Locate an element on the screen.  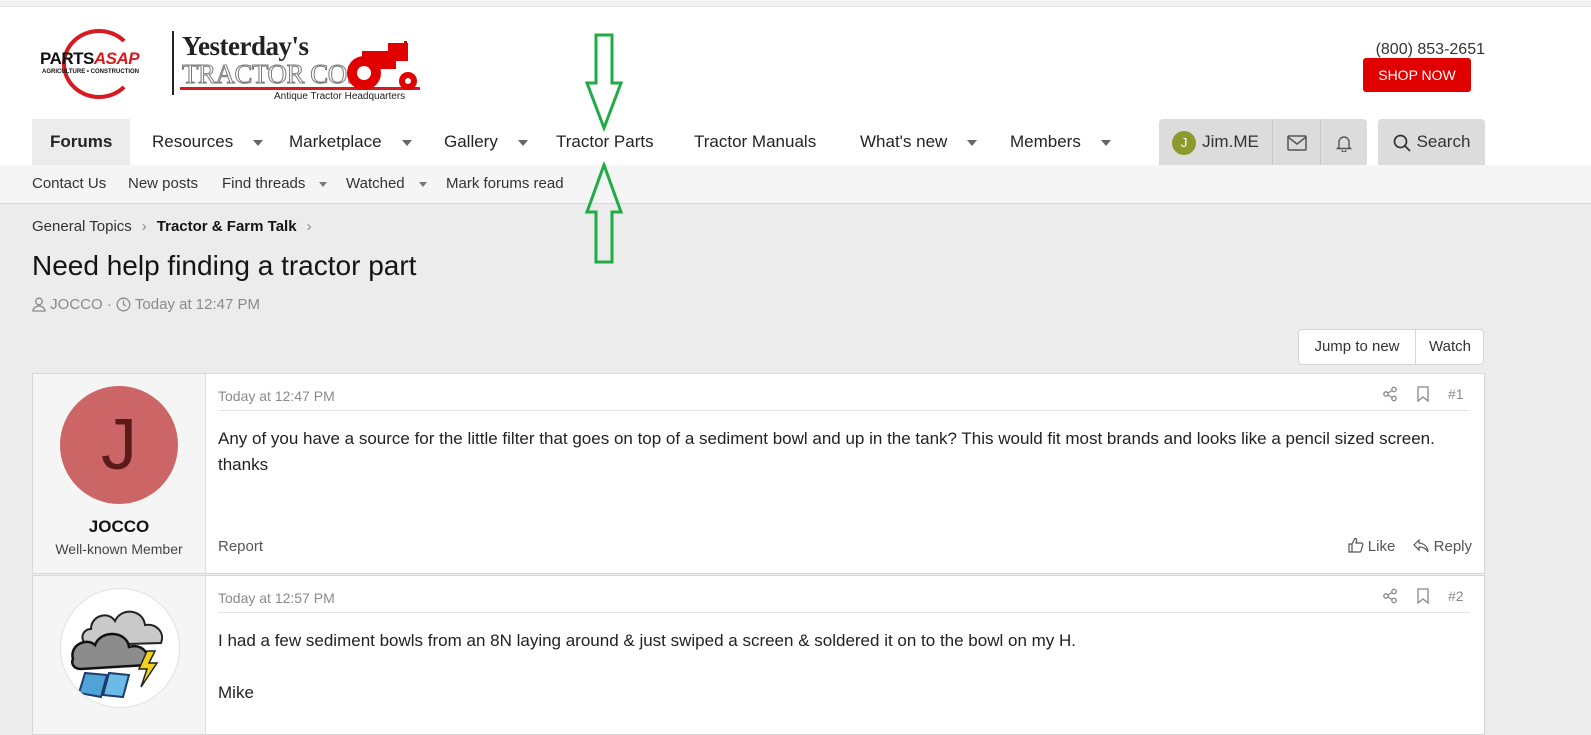
reply-button: Reply is located at coordinates (1442, 546).